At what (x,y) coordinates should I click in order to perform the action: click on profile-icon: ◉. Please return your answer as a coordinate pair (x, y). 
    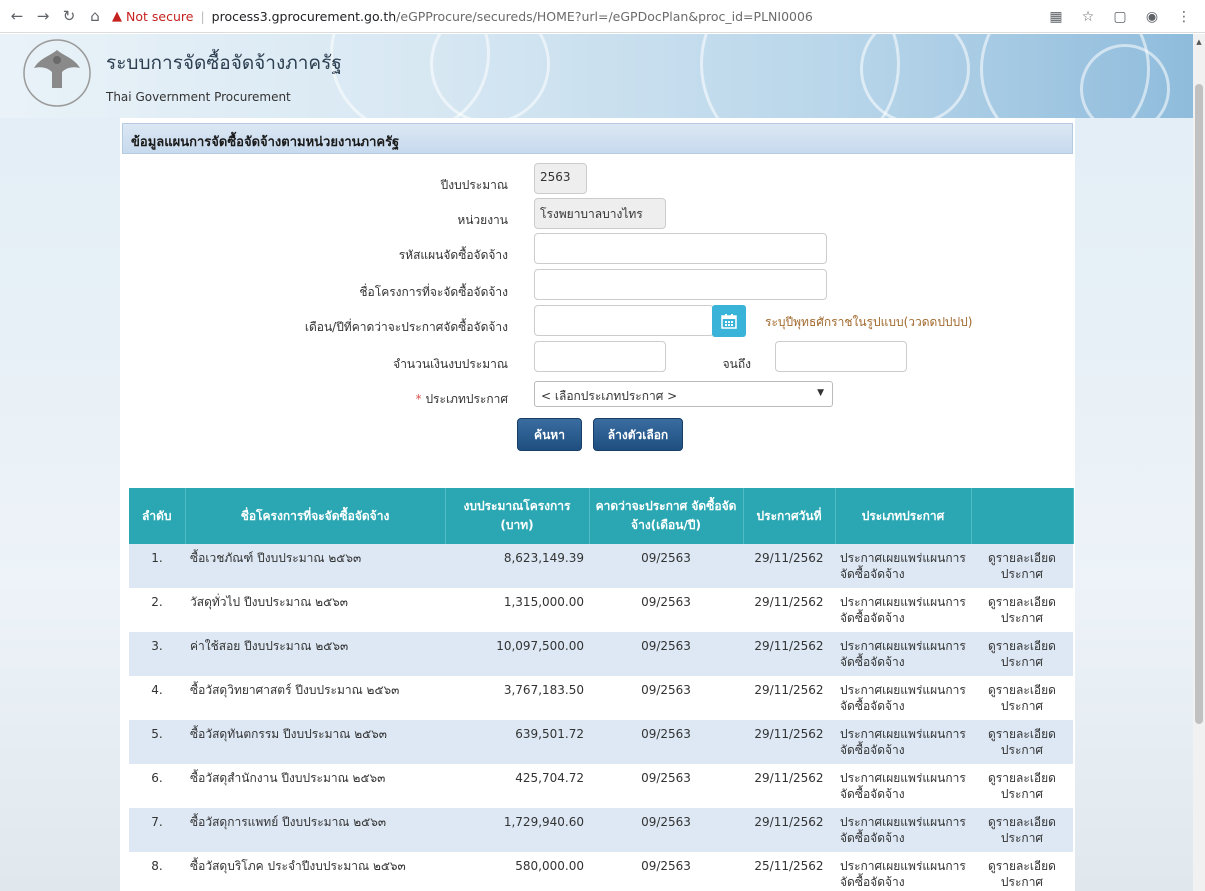
    Looking at the image, I should click on (1152, 17).